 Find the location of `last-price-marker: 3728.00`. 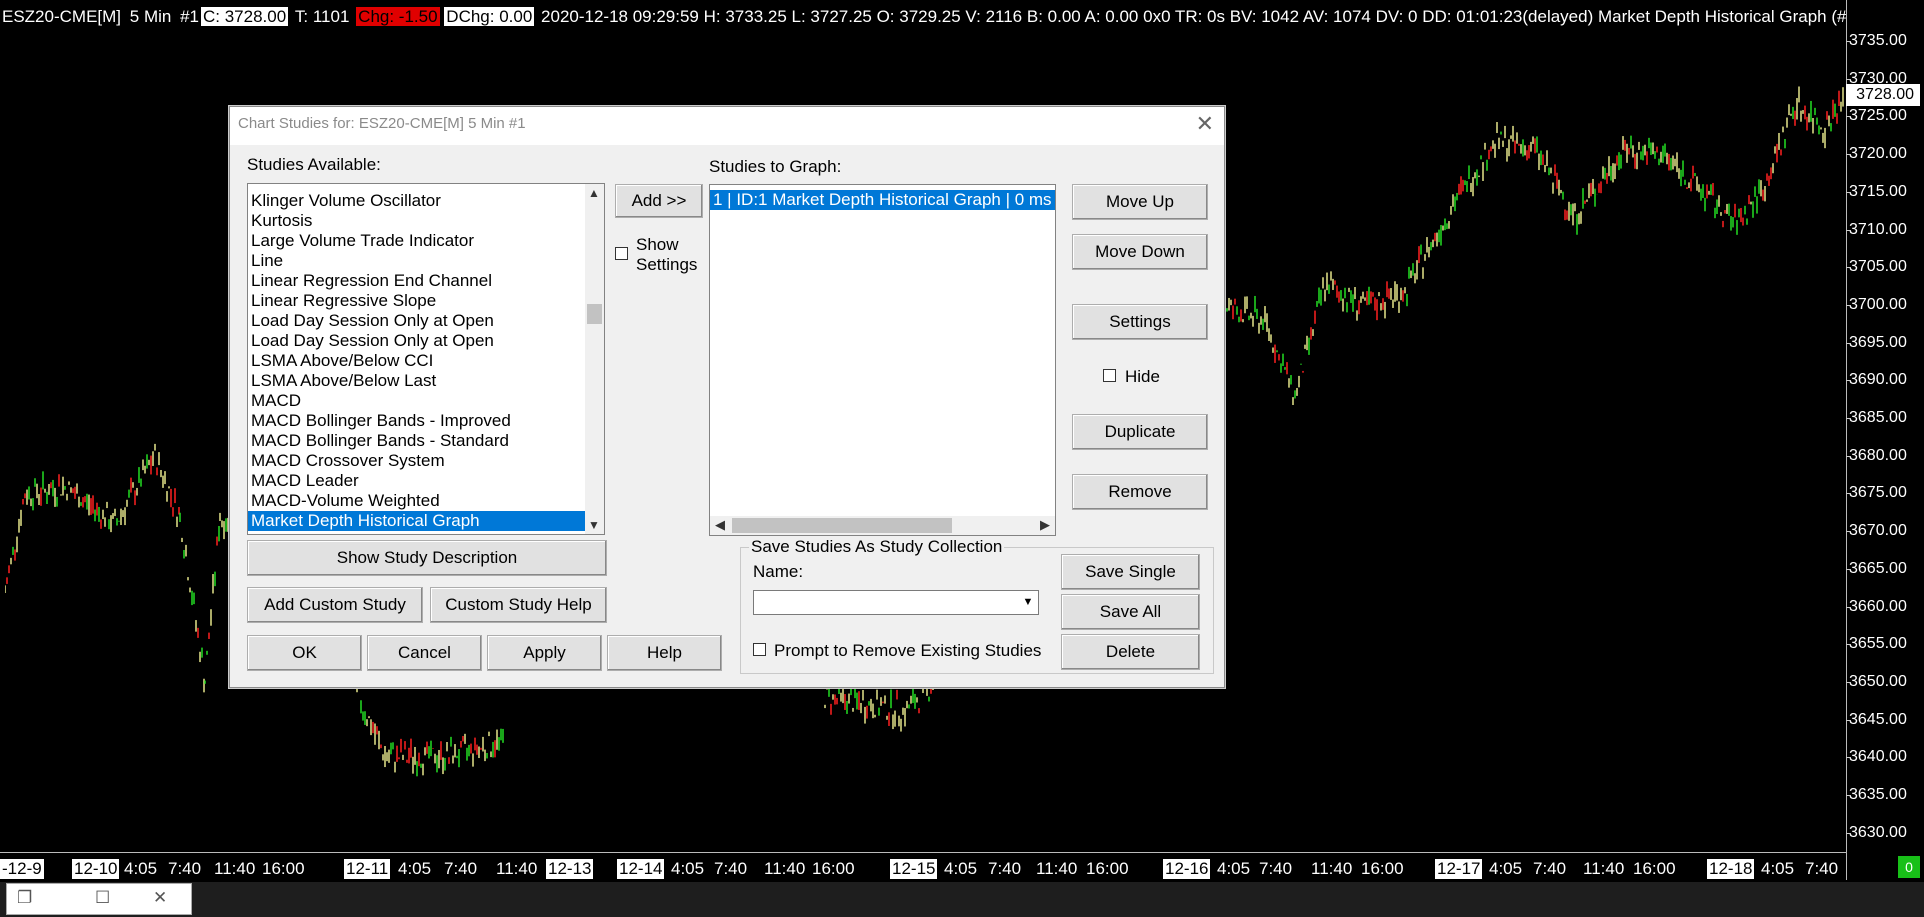

last-price-marker: 3728.00 is located at coordinates (1883, 95).